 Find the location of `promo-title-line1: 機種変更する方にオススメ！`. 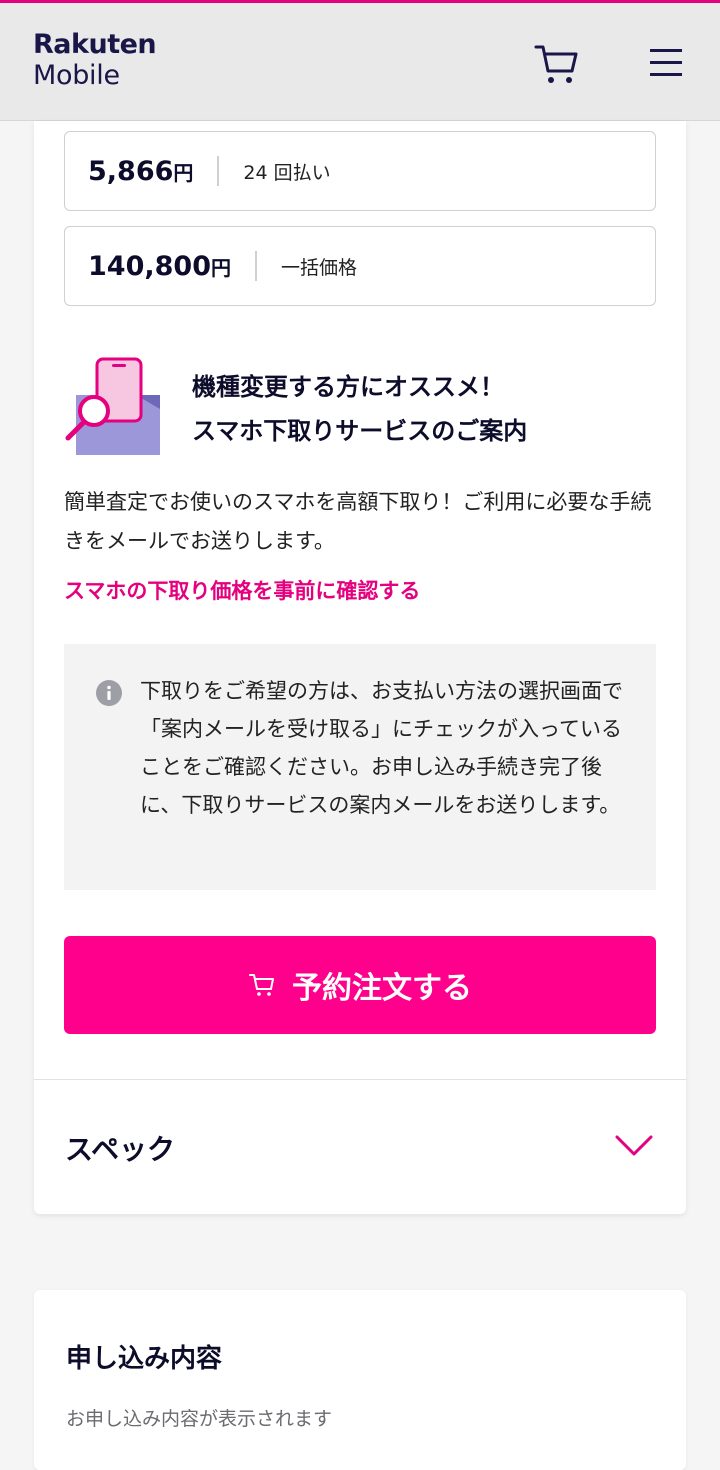

promo-title-line1: 機種変更する方にオススメ！ is located at coordinates (348, 387).